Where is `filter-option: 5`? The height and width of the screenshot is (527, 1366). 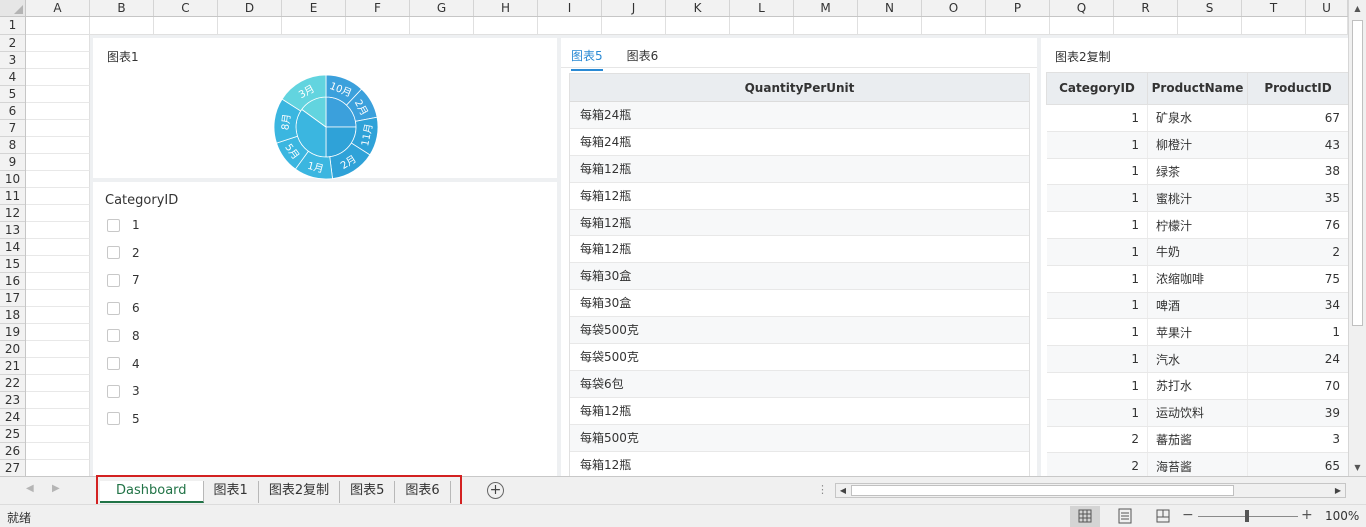 filter-option: 5 is located at coordinates (123, 419).